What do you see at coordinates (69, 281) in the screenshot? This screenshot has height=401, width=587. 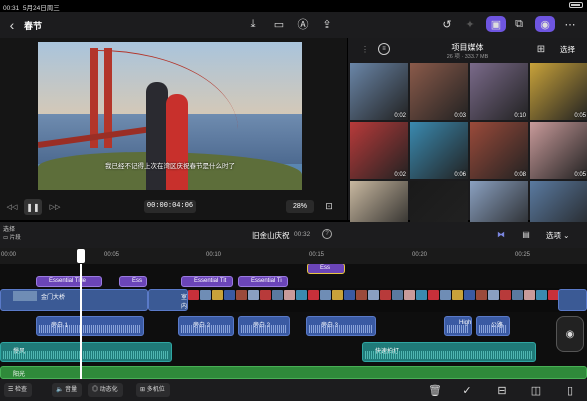 I see `title-clip: Essential Title` at bounding box center [69, 281].